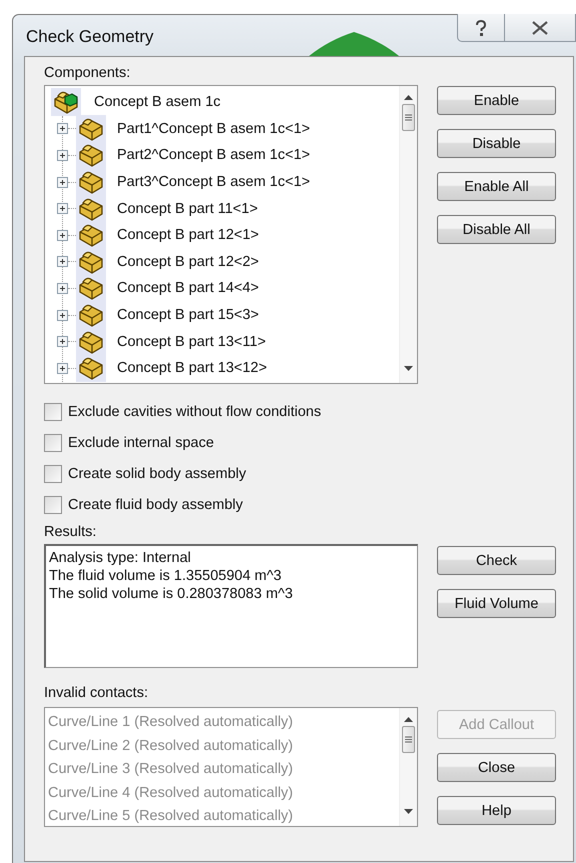  Describe the element at coordinates (228, 208) in the screenshot. I see `tree-item: Concept B part 11<1>` at that location.